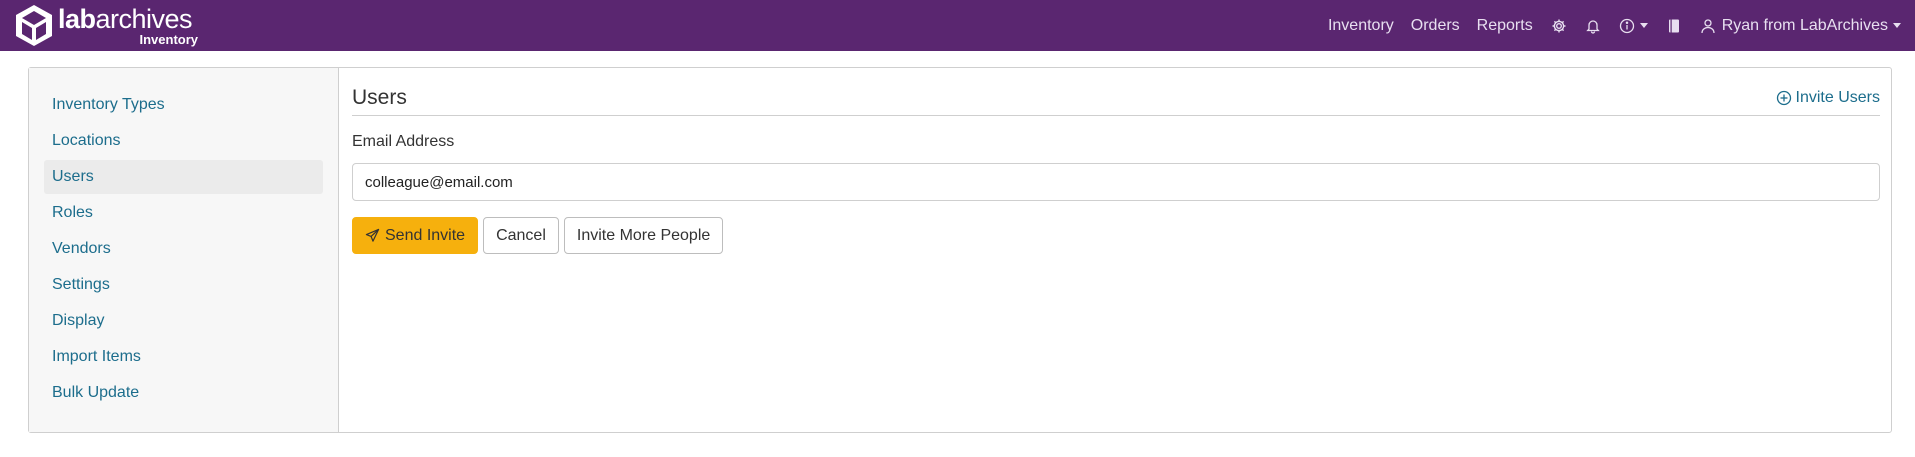  Describe the element at coordinates (521, 235) in the screenshot. I see `cancel-button: Cancel` at that location.